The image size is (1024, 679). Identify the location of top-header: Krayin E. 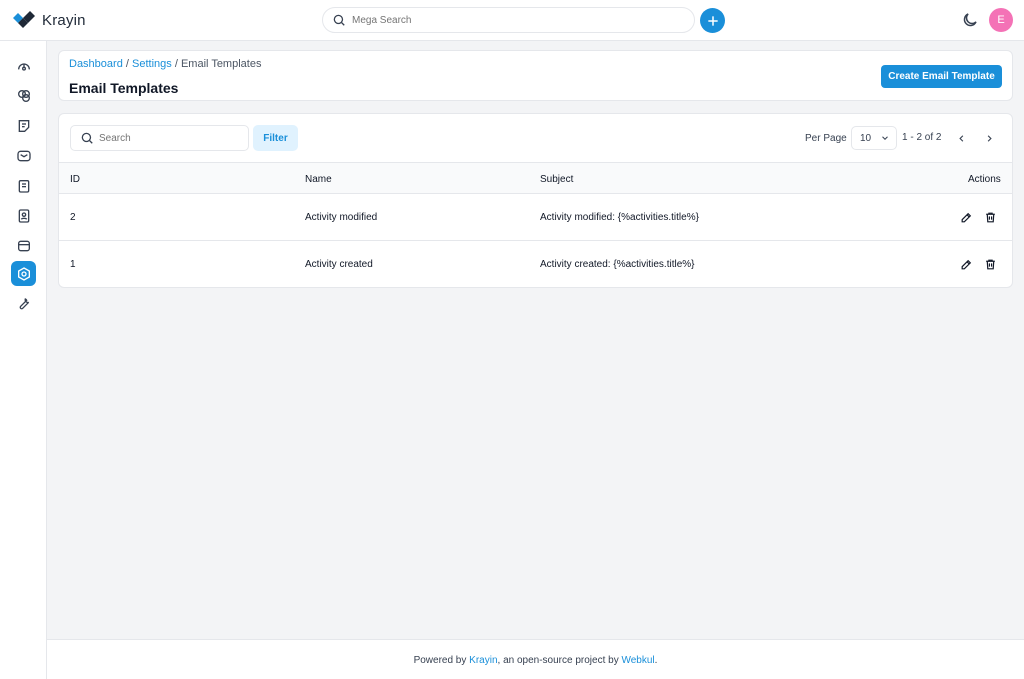
(512, 20).